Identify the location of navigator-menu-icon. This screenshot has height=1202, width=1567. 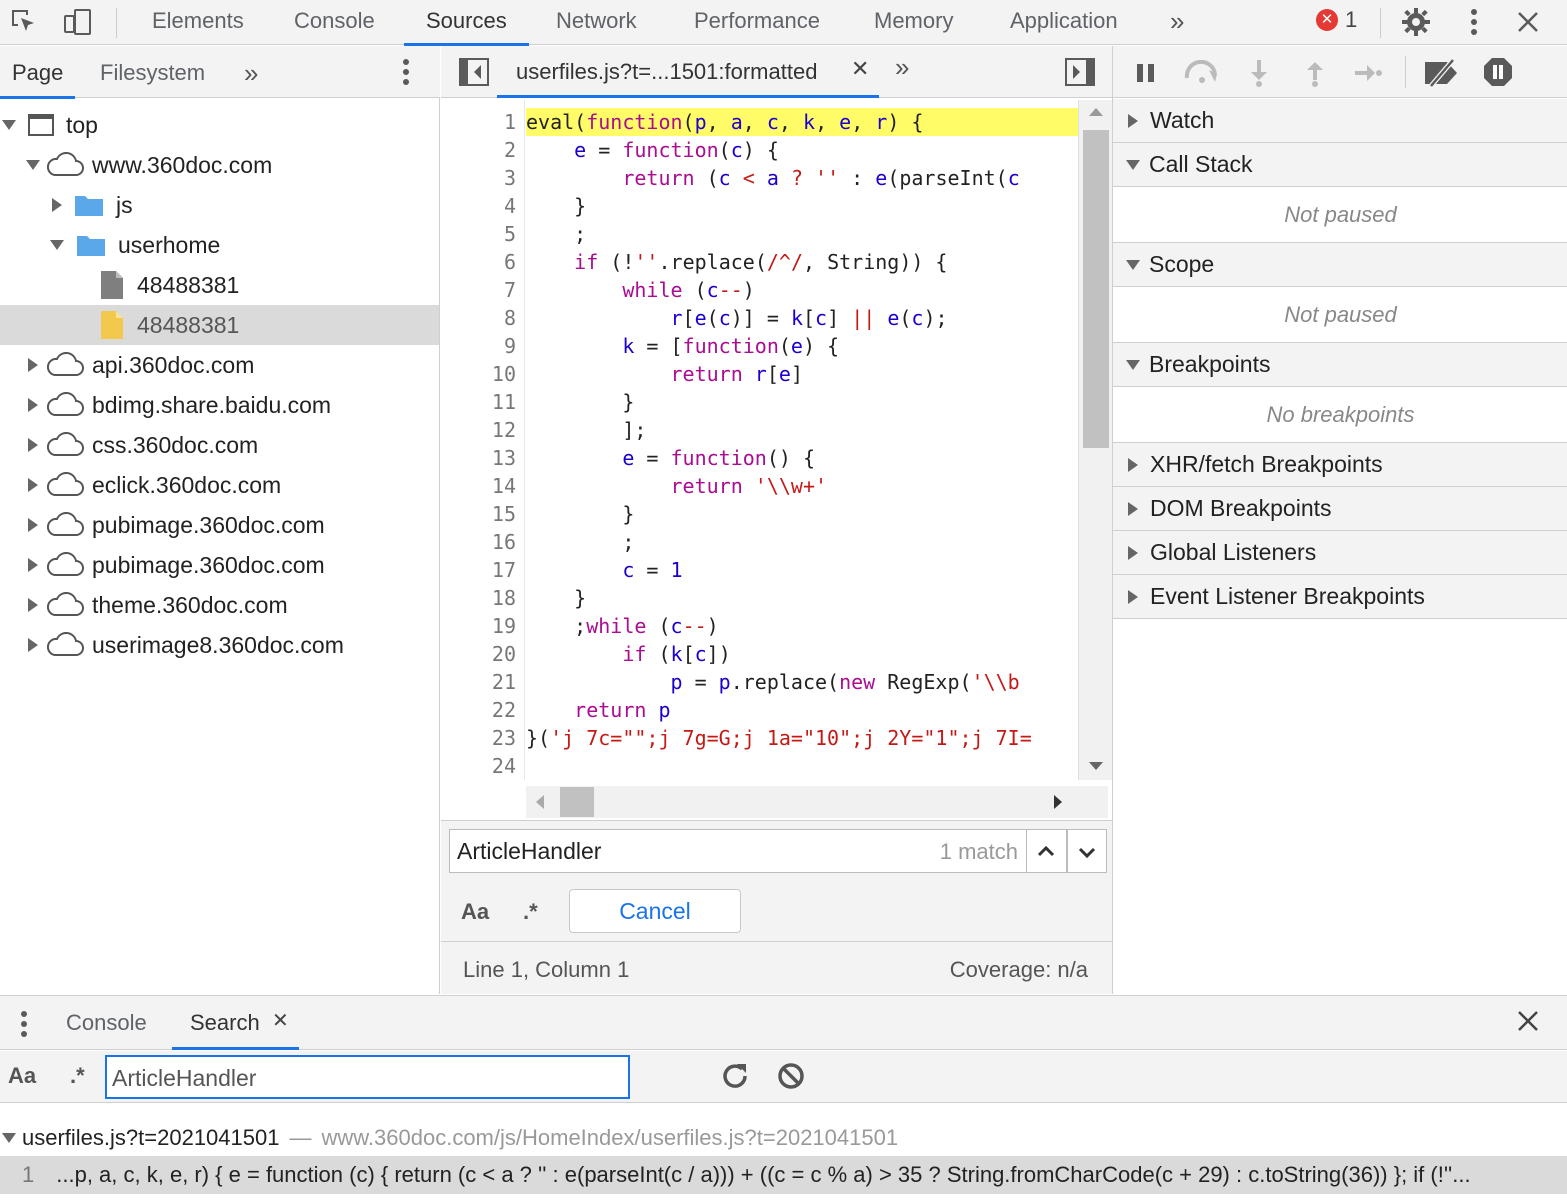
(406, 75).